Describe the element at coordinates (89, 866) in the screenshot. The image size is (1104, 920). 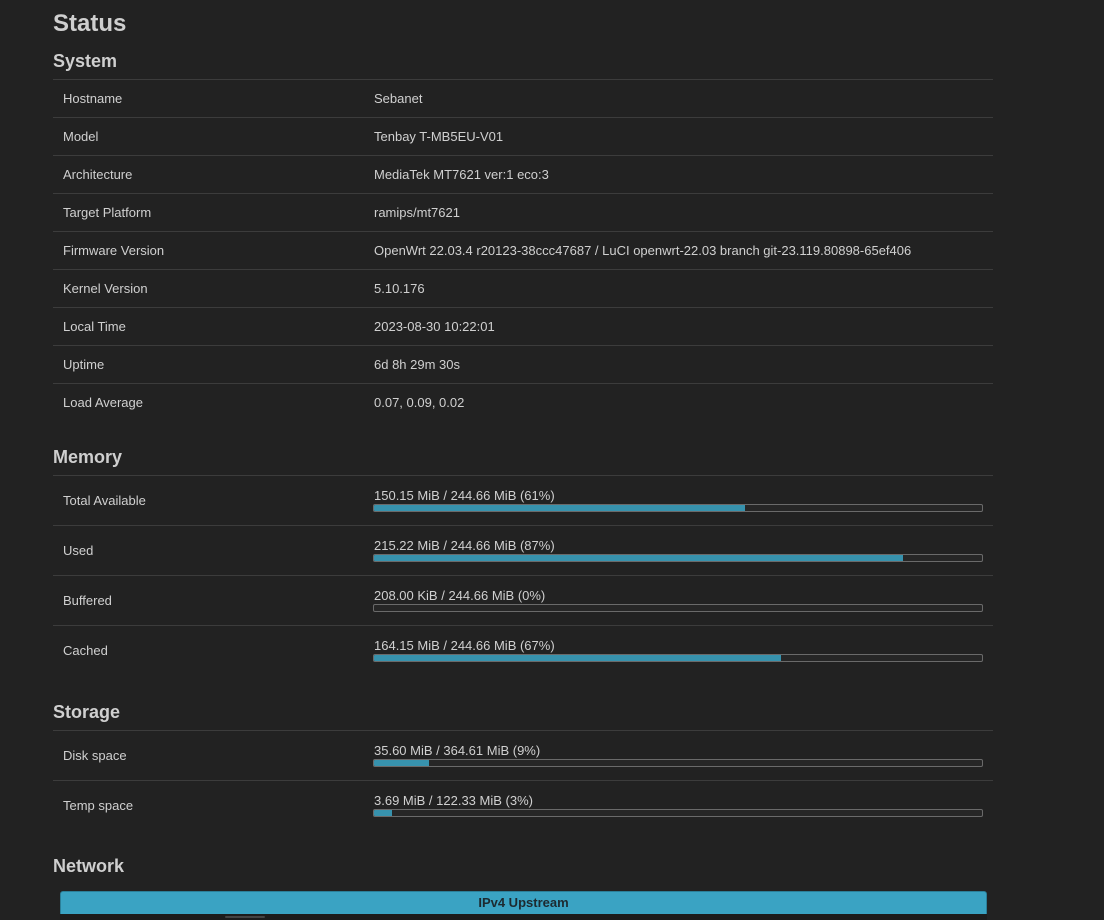
I see `network-section-title: Network` at that location.